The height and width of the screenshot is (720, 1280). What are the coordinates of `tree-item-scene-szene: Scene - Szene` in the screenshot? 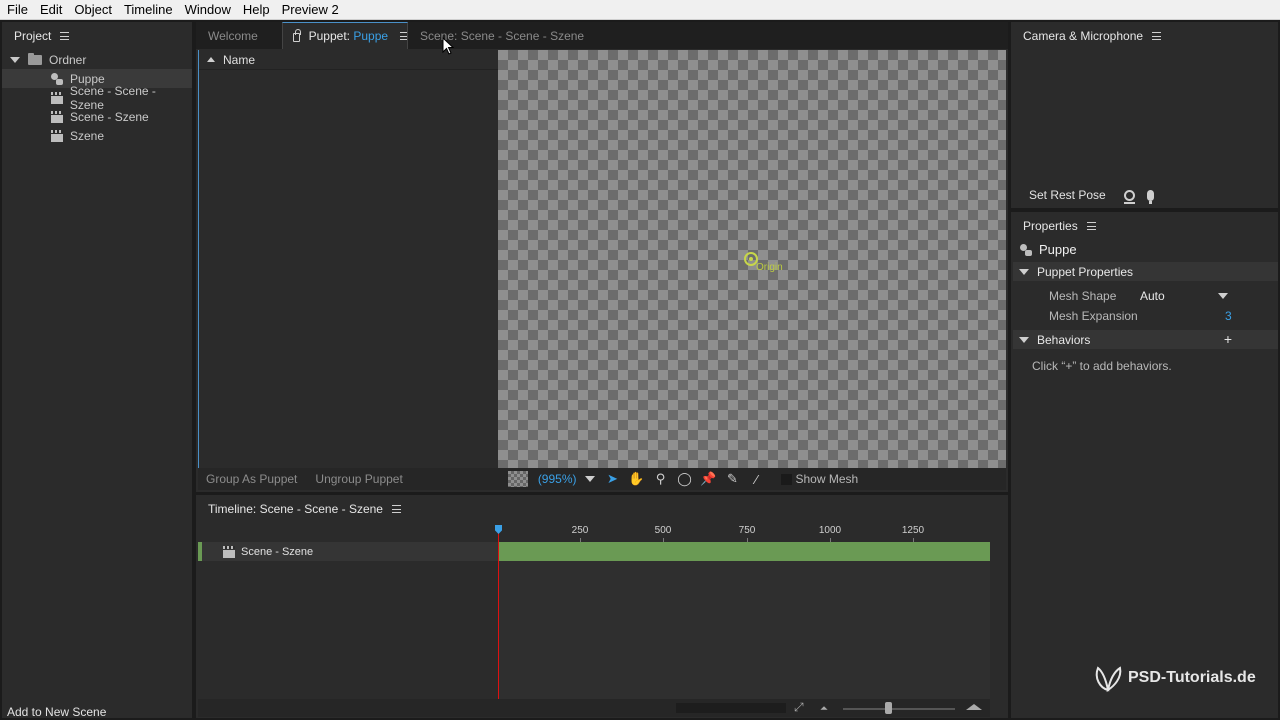 It's located at (97, 116).